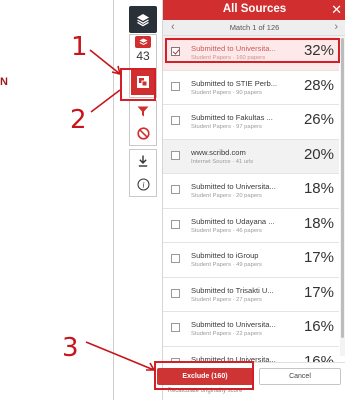  Describe the element at coordinates (318, 85) in the screenshot. I see `source-percent: 28%` at that location.